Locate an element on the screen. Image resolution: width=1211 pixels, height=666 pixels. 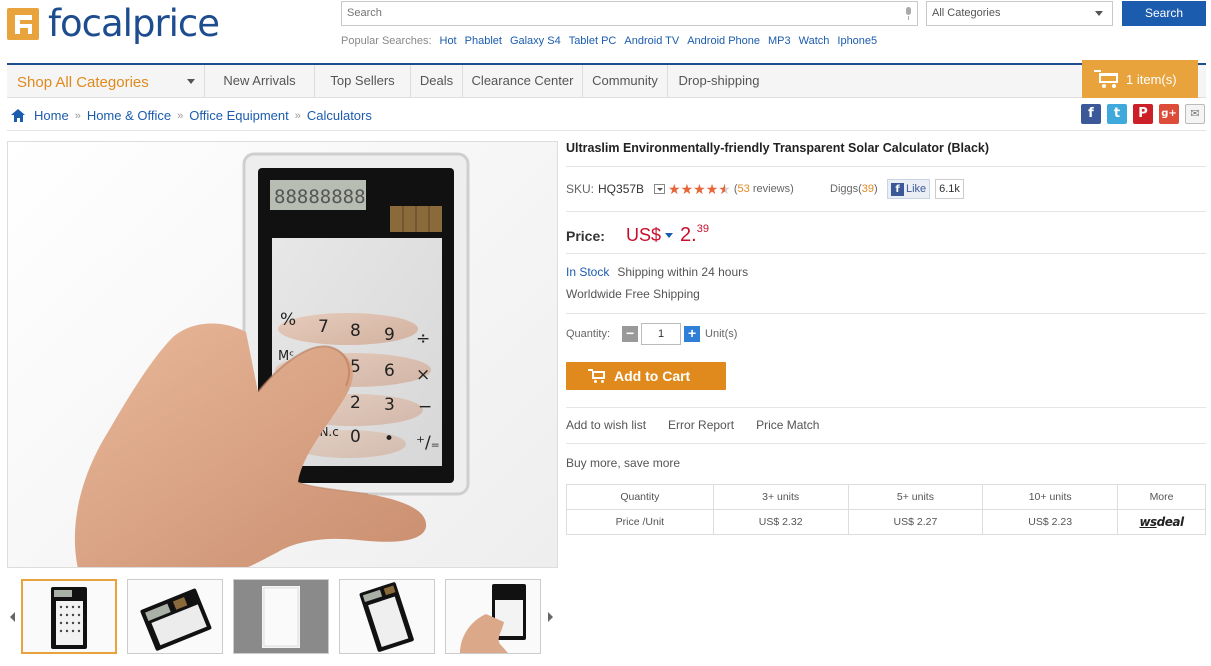
svg-text: 3 is located at coordinates (389, 405).